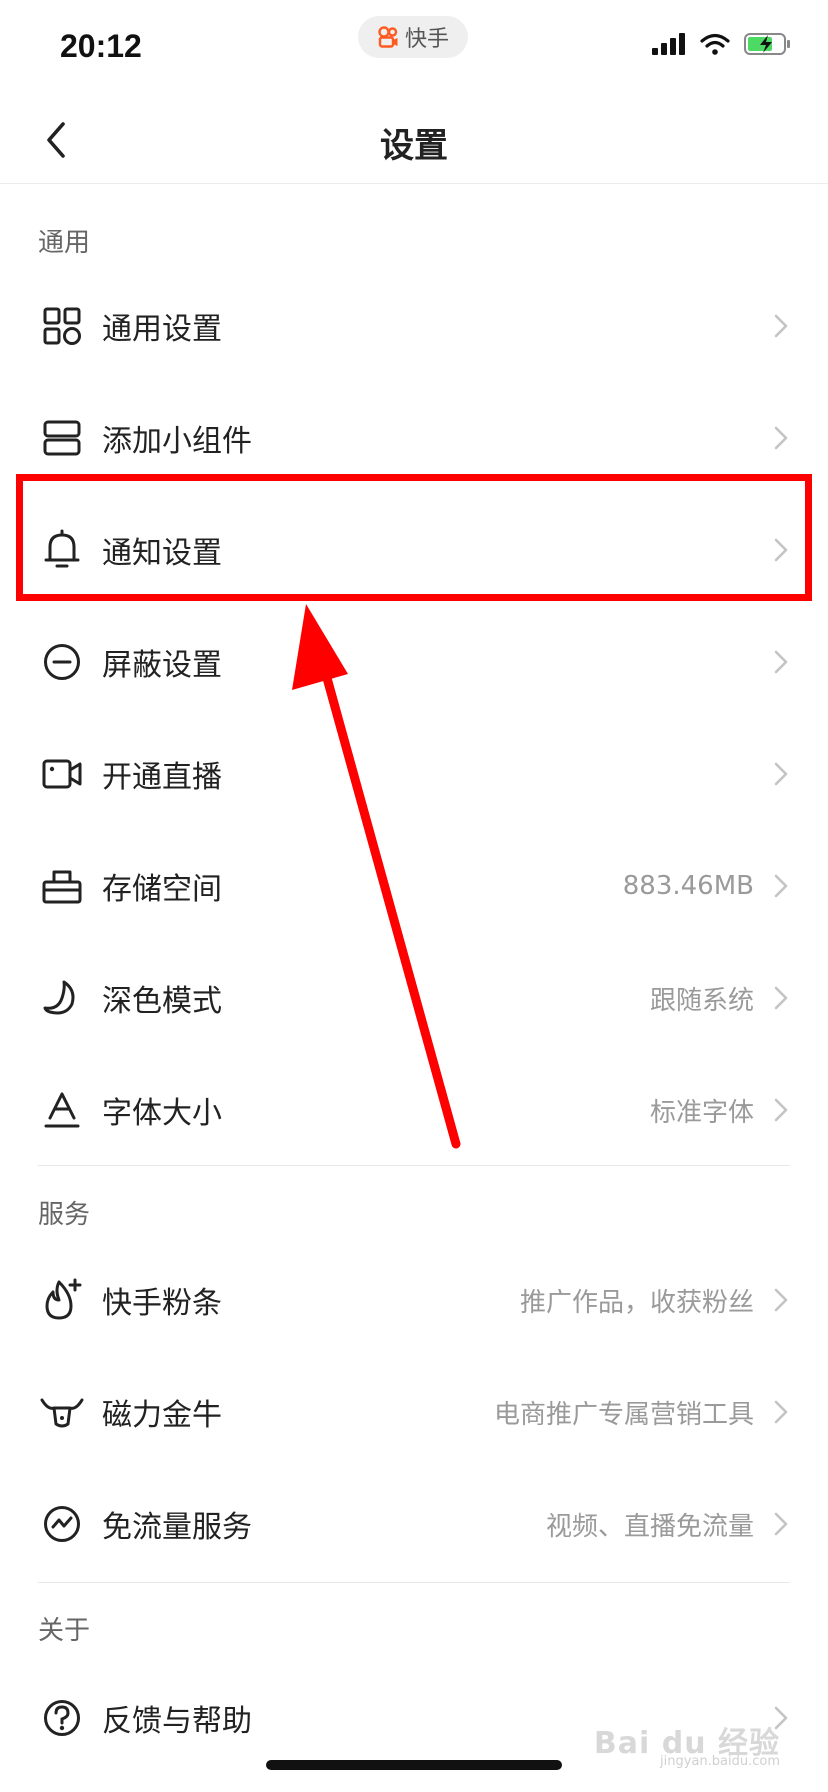  Describe the element at coordinates (414, 1110) in the screenshot. I see `settings-row-font-size: 字体大小 标准字体` at that location.